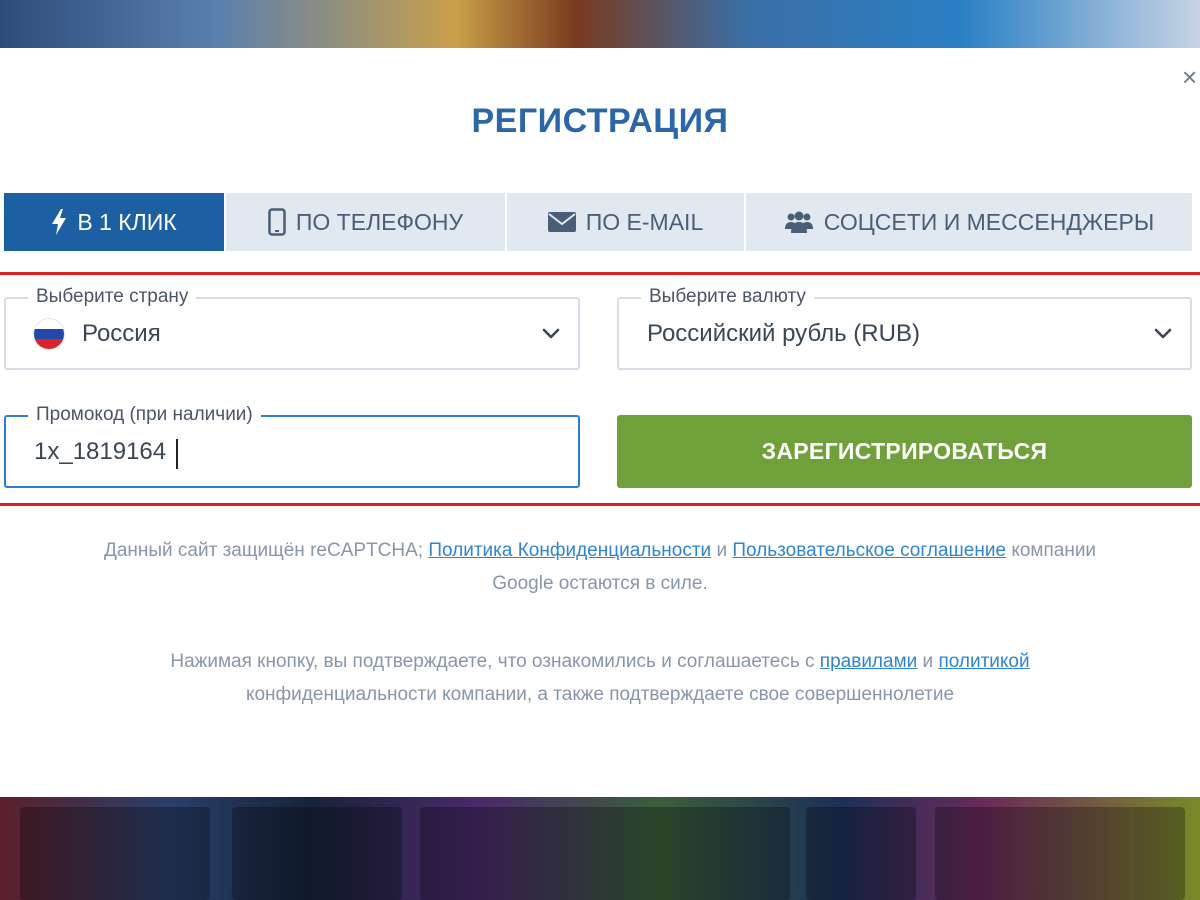 The height and width of the screenshot is (900, 1200). Describe the element at coordinates (904, 451) in the screenshot. I see `register-button: ЗАРЕГИСТРИРОВАТЬСЯ` at that location.